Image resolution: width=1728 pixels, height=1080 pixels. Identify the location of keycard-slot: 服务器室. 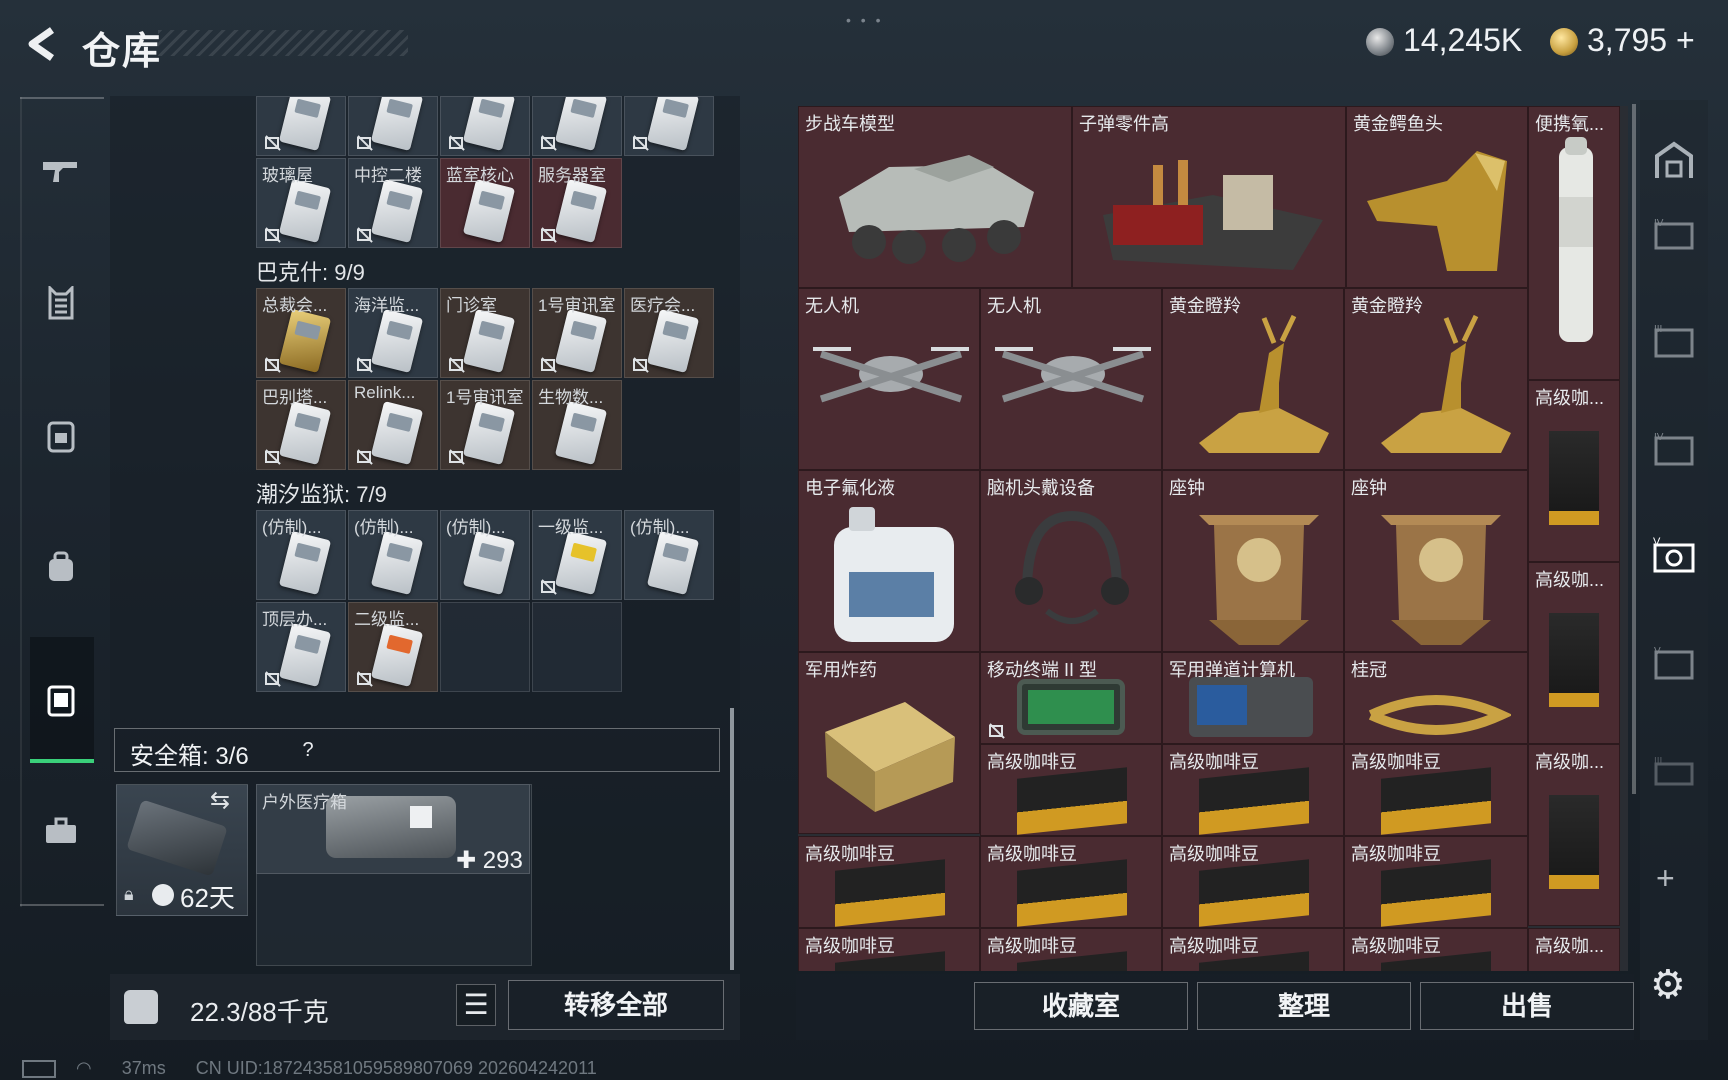
(577, 203).